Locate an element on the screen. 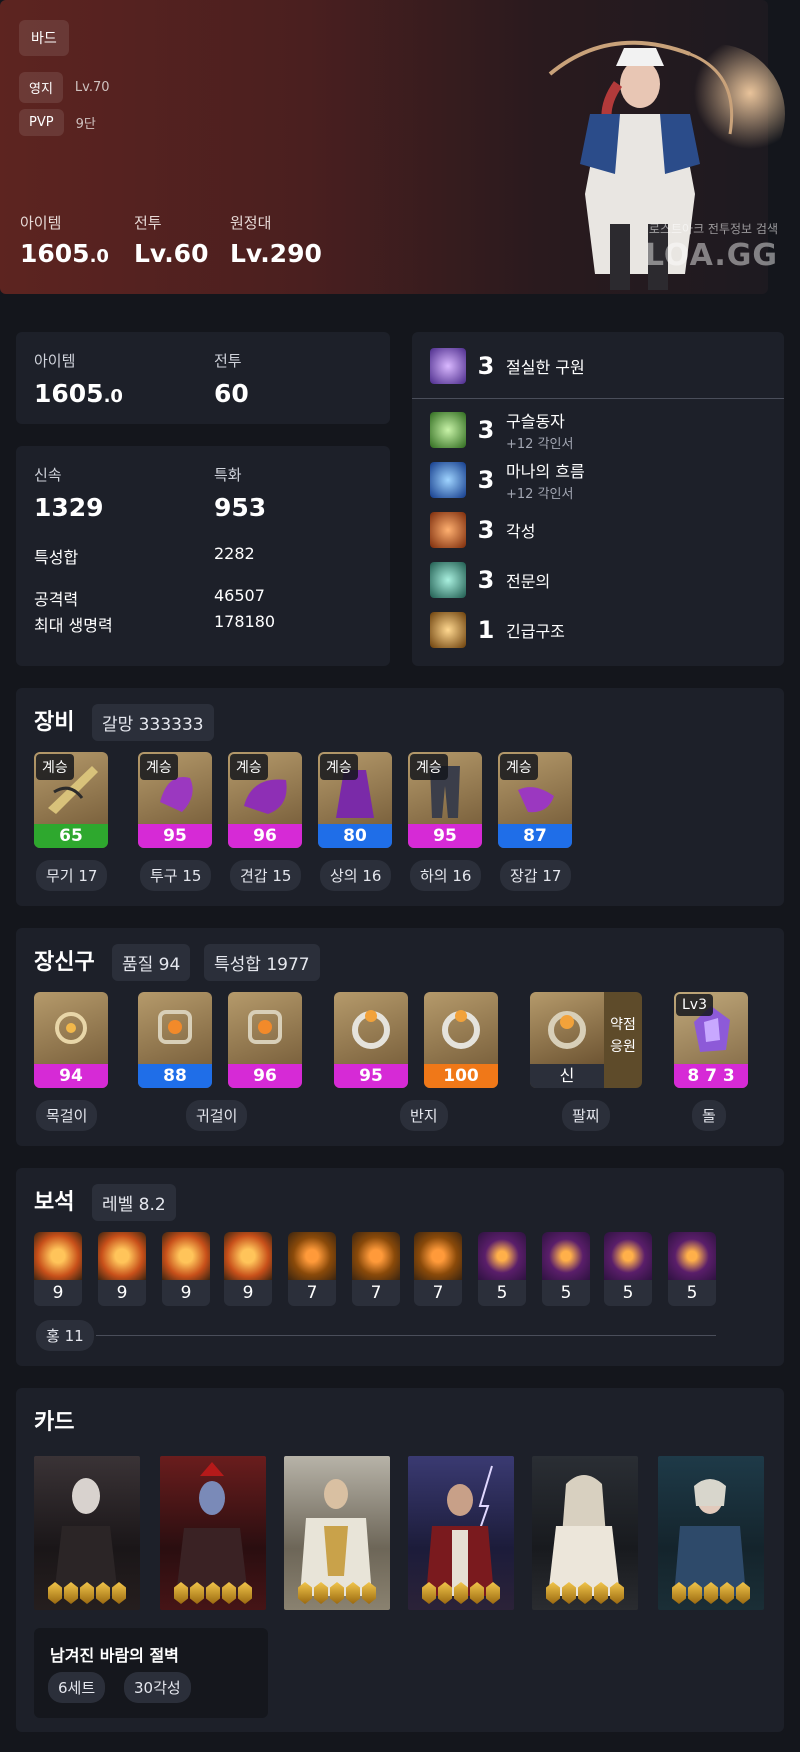 Image resolution: width=800 pixels, height=1752 pixels. watermark-caption: 로스트아크 전투정보 검색 is located at coordinates (713, 229).